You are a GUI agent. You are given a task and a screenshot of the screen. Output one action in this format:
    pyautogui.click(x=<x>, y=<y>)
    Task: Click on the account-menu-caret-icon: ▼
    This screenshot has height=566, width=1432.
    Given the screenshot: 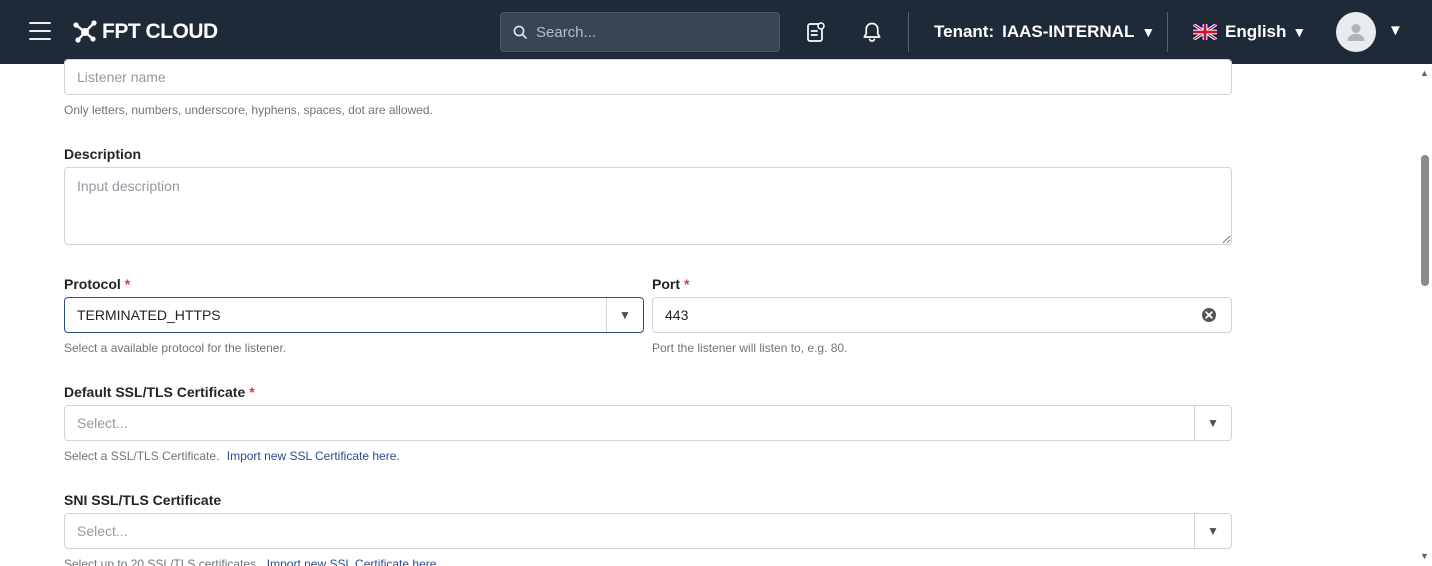 What is the action you would take?
    pyautogui.click(x=1395, y=30)
    